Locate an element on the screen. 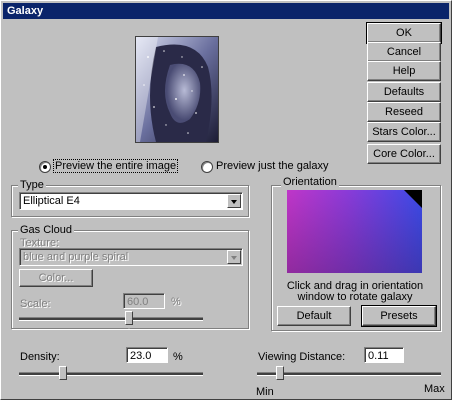 The image size is (452, 400). texture-select: blue and purple spiral is located at coordinates (131, 257).